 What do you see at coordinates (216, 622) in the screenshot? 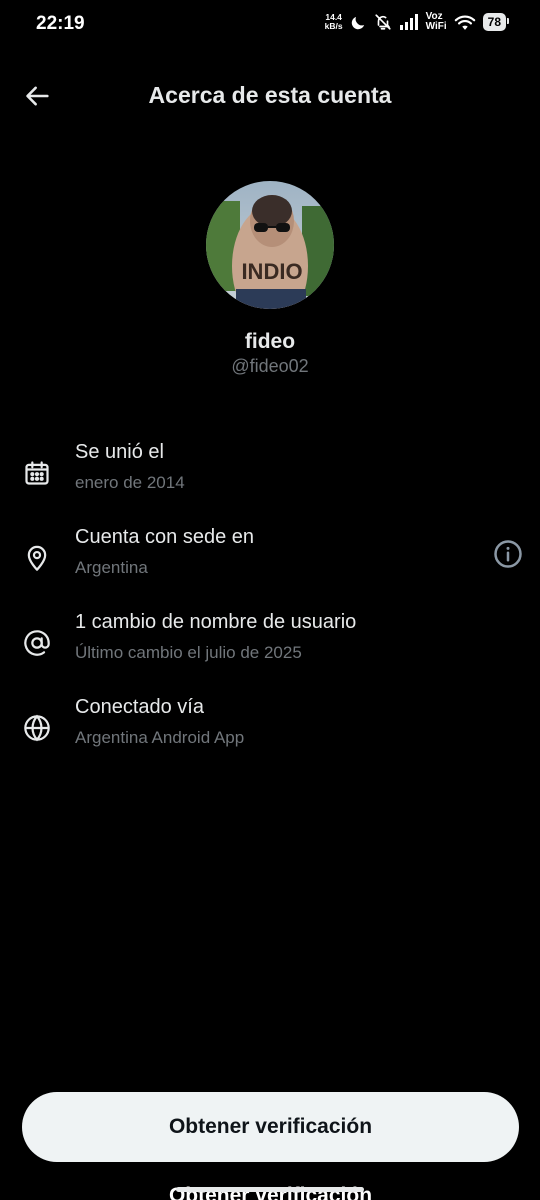
I see `info-title: 1 cambio de nombre de usuario` at bounding box center [216, 622].